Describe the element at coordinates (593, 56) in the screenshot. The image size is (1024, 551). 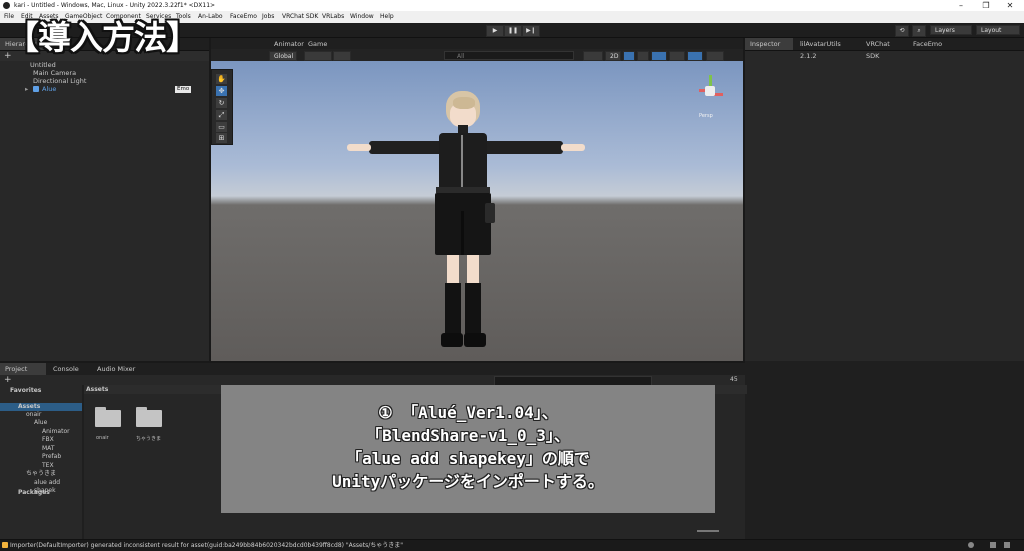
I see `draw-mode-dropdown` at that location.